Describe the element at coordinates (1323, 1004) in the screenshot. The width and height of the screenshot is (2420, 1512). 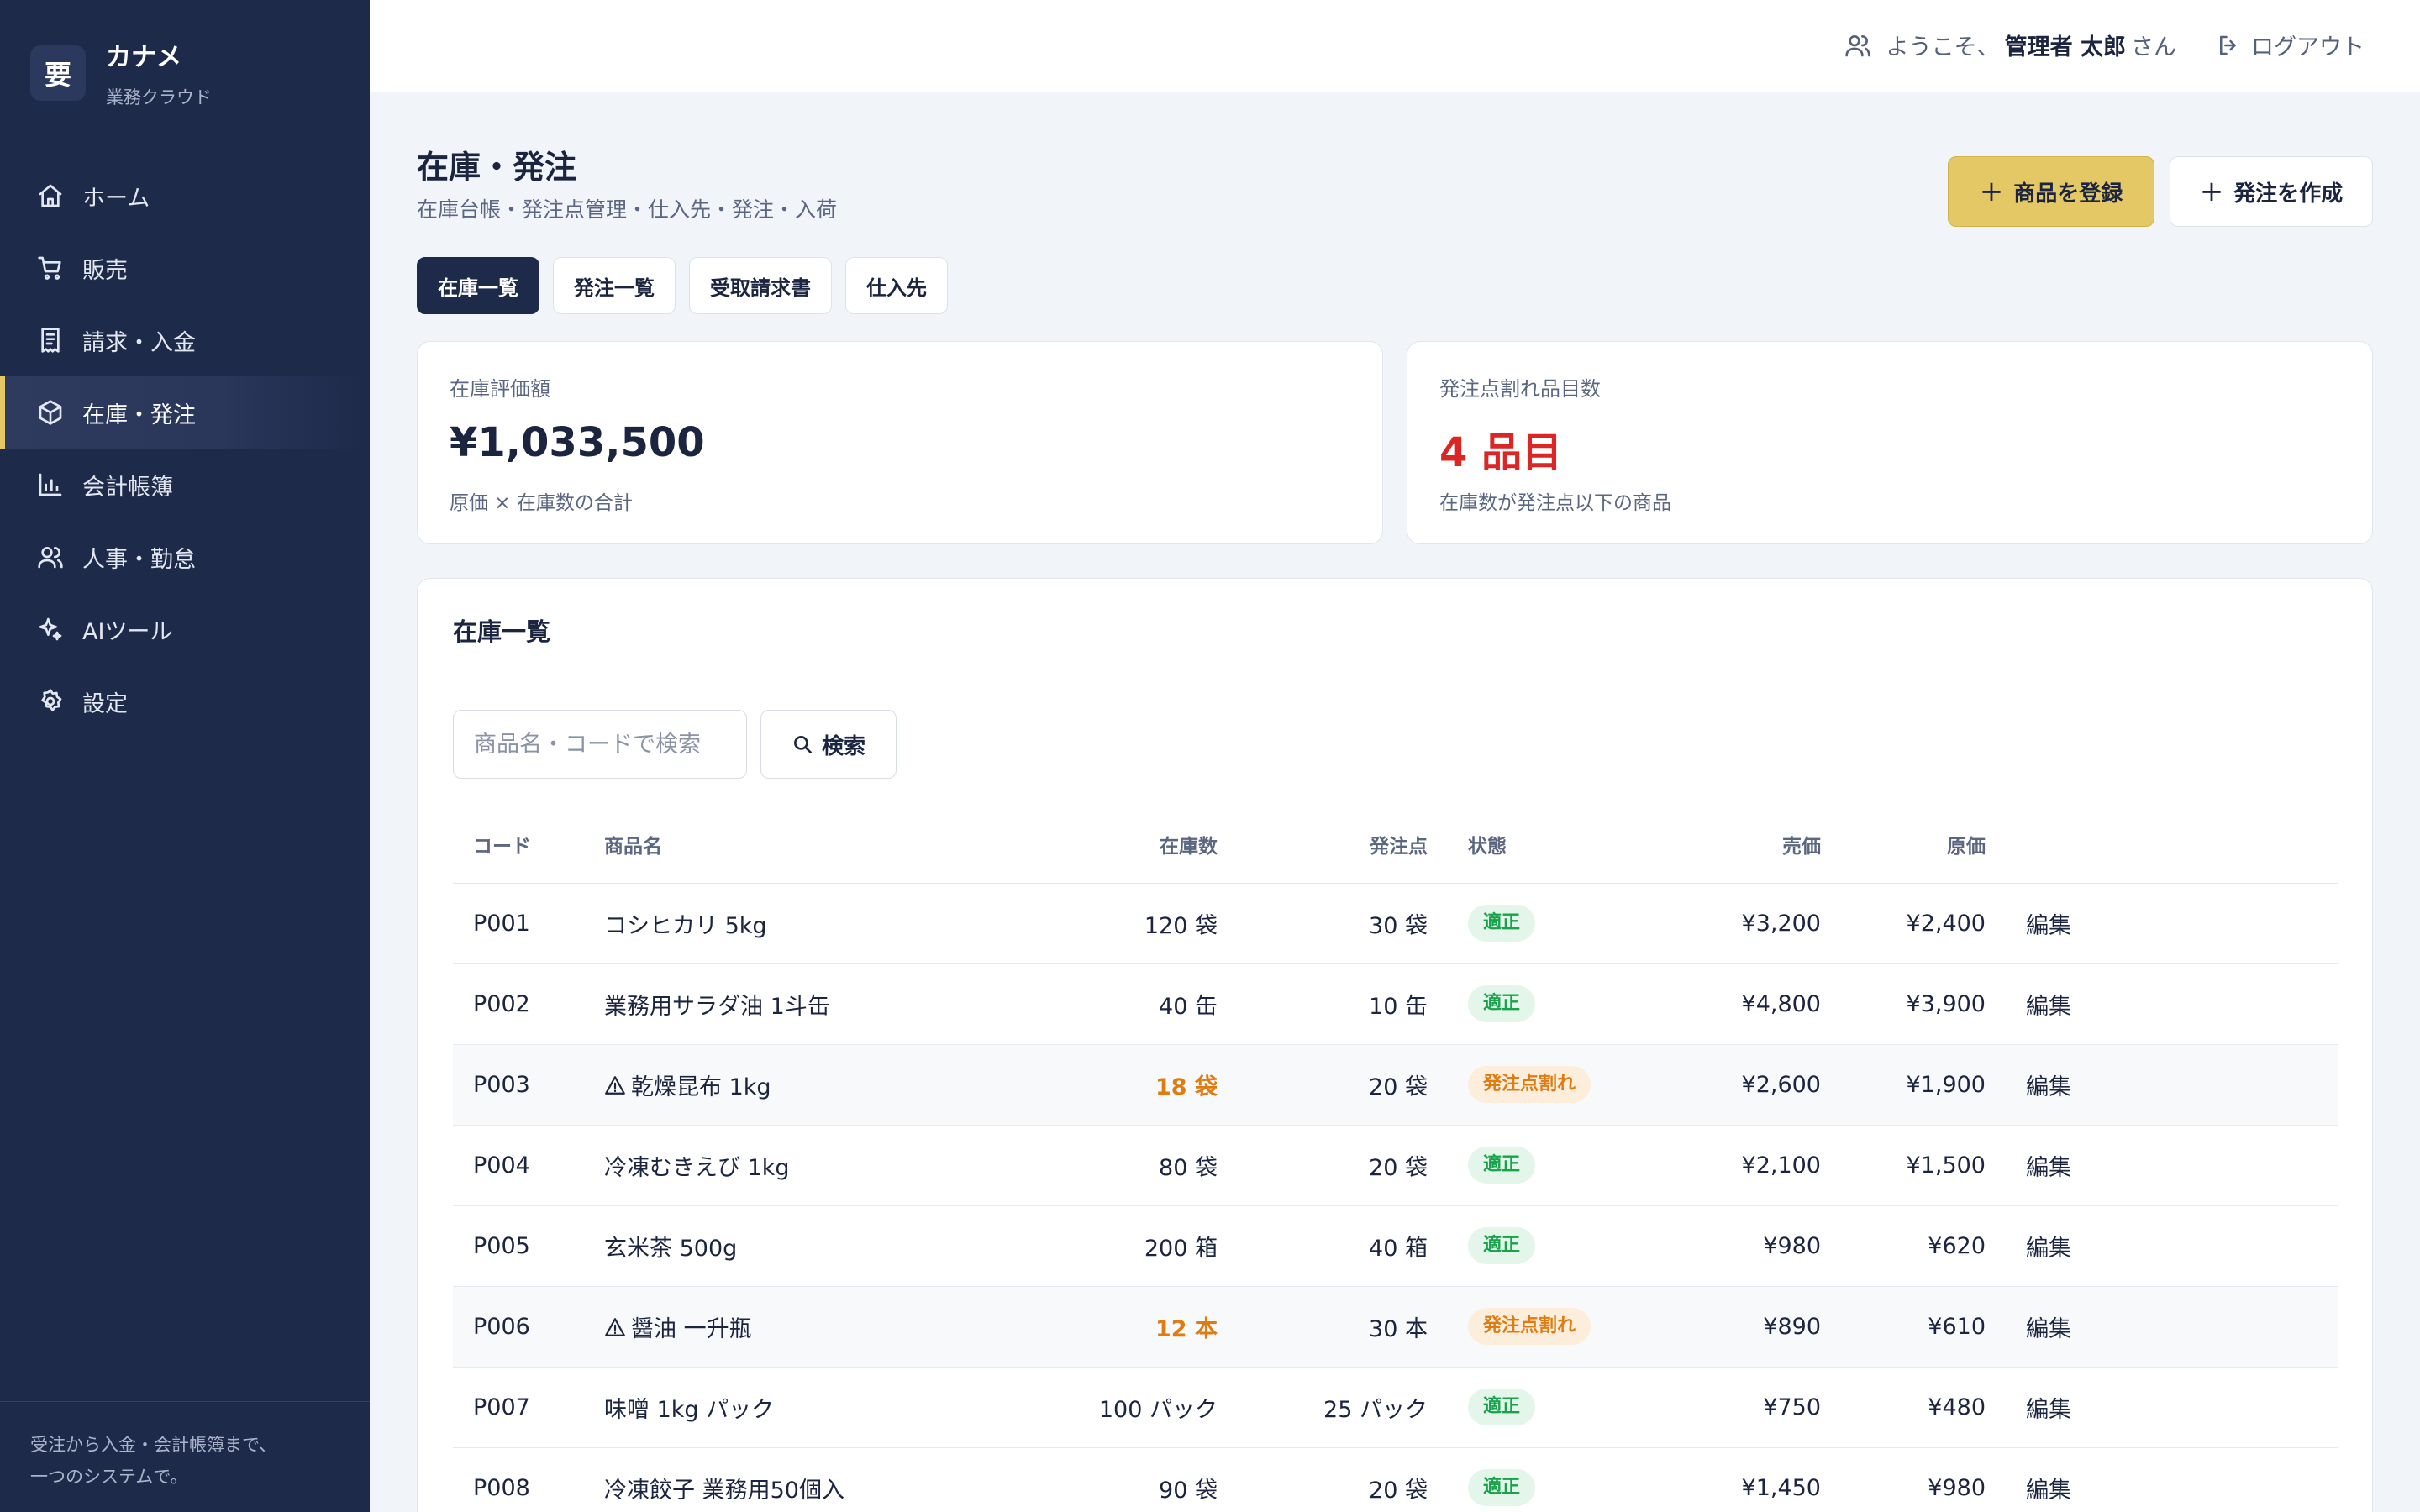
I see `cell-reorder-point: 10 缶` at that location.